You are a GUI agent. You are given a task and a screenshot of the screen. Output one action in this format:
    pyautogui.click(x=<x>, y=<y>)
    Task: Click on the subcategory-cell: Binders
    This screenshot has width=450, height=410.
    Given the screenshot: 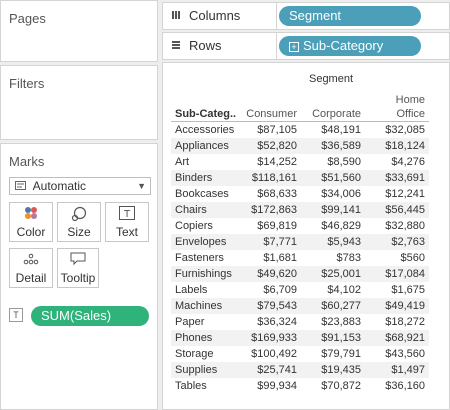 What is the action you would take?
    pyautogui.click(x=194, y=178)
    